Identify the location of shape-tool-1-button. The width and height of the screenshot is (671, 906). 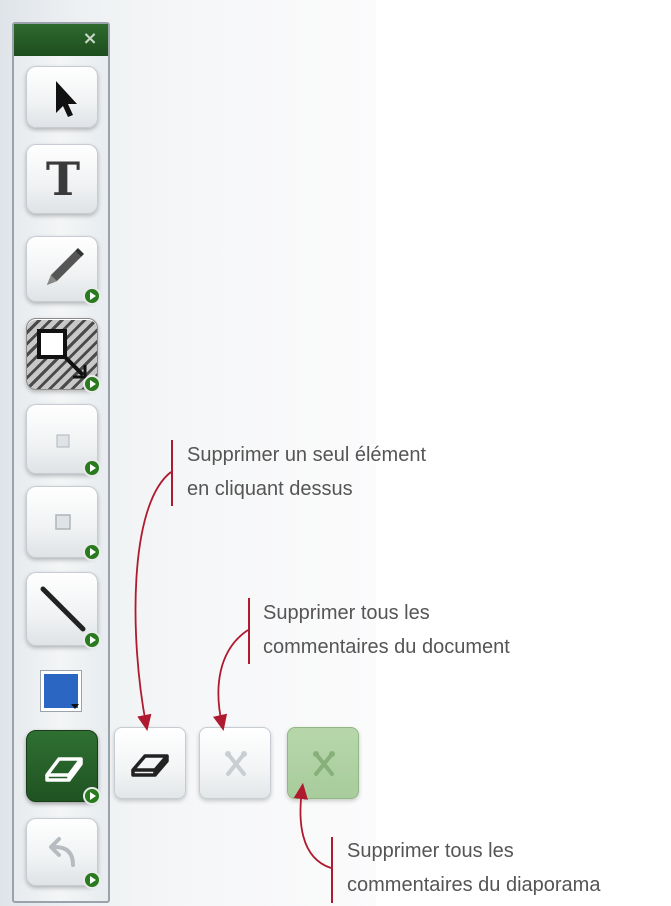
(63, 440).